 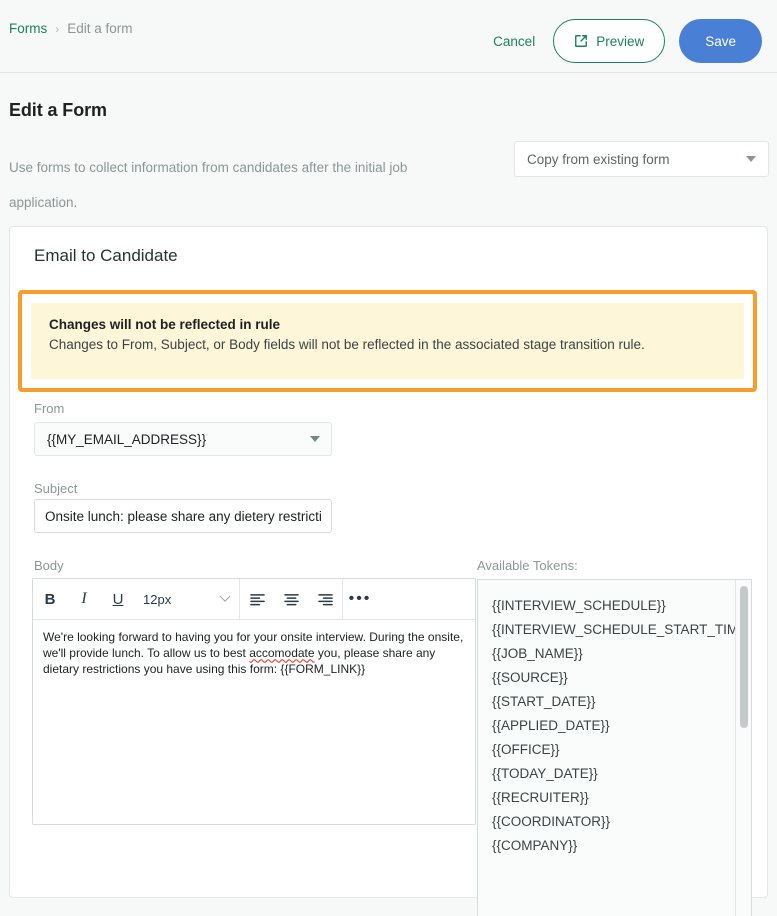 What do you see at coordinates (183, 516) in the screenshot?
I see `subject-input` at bounding box center [183, 516].